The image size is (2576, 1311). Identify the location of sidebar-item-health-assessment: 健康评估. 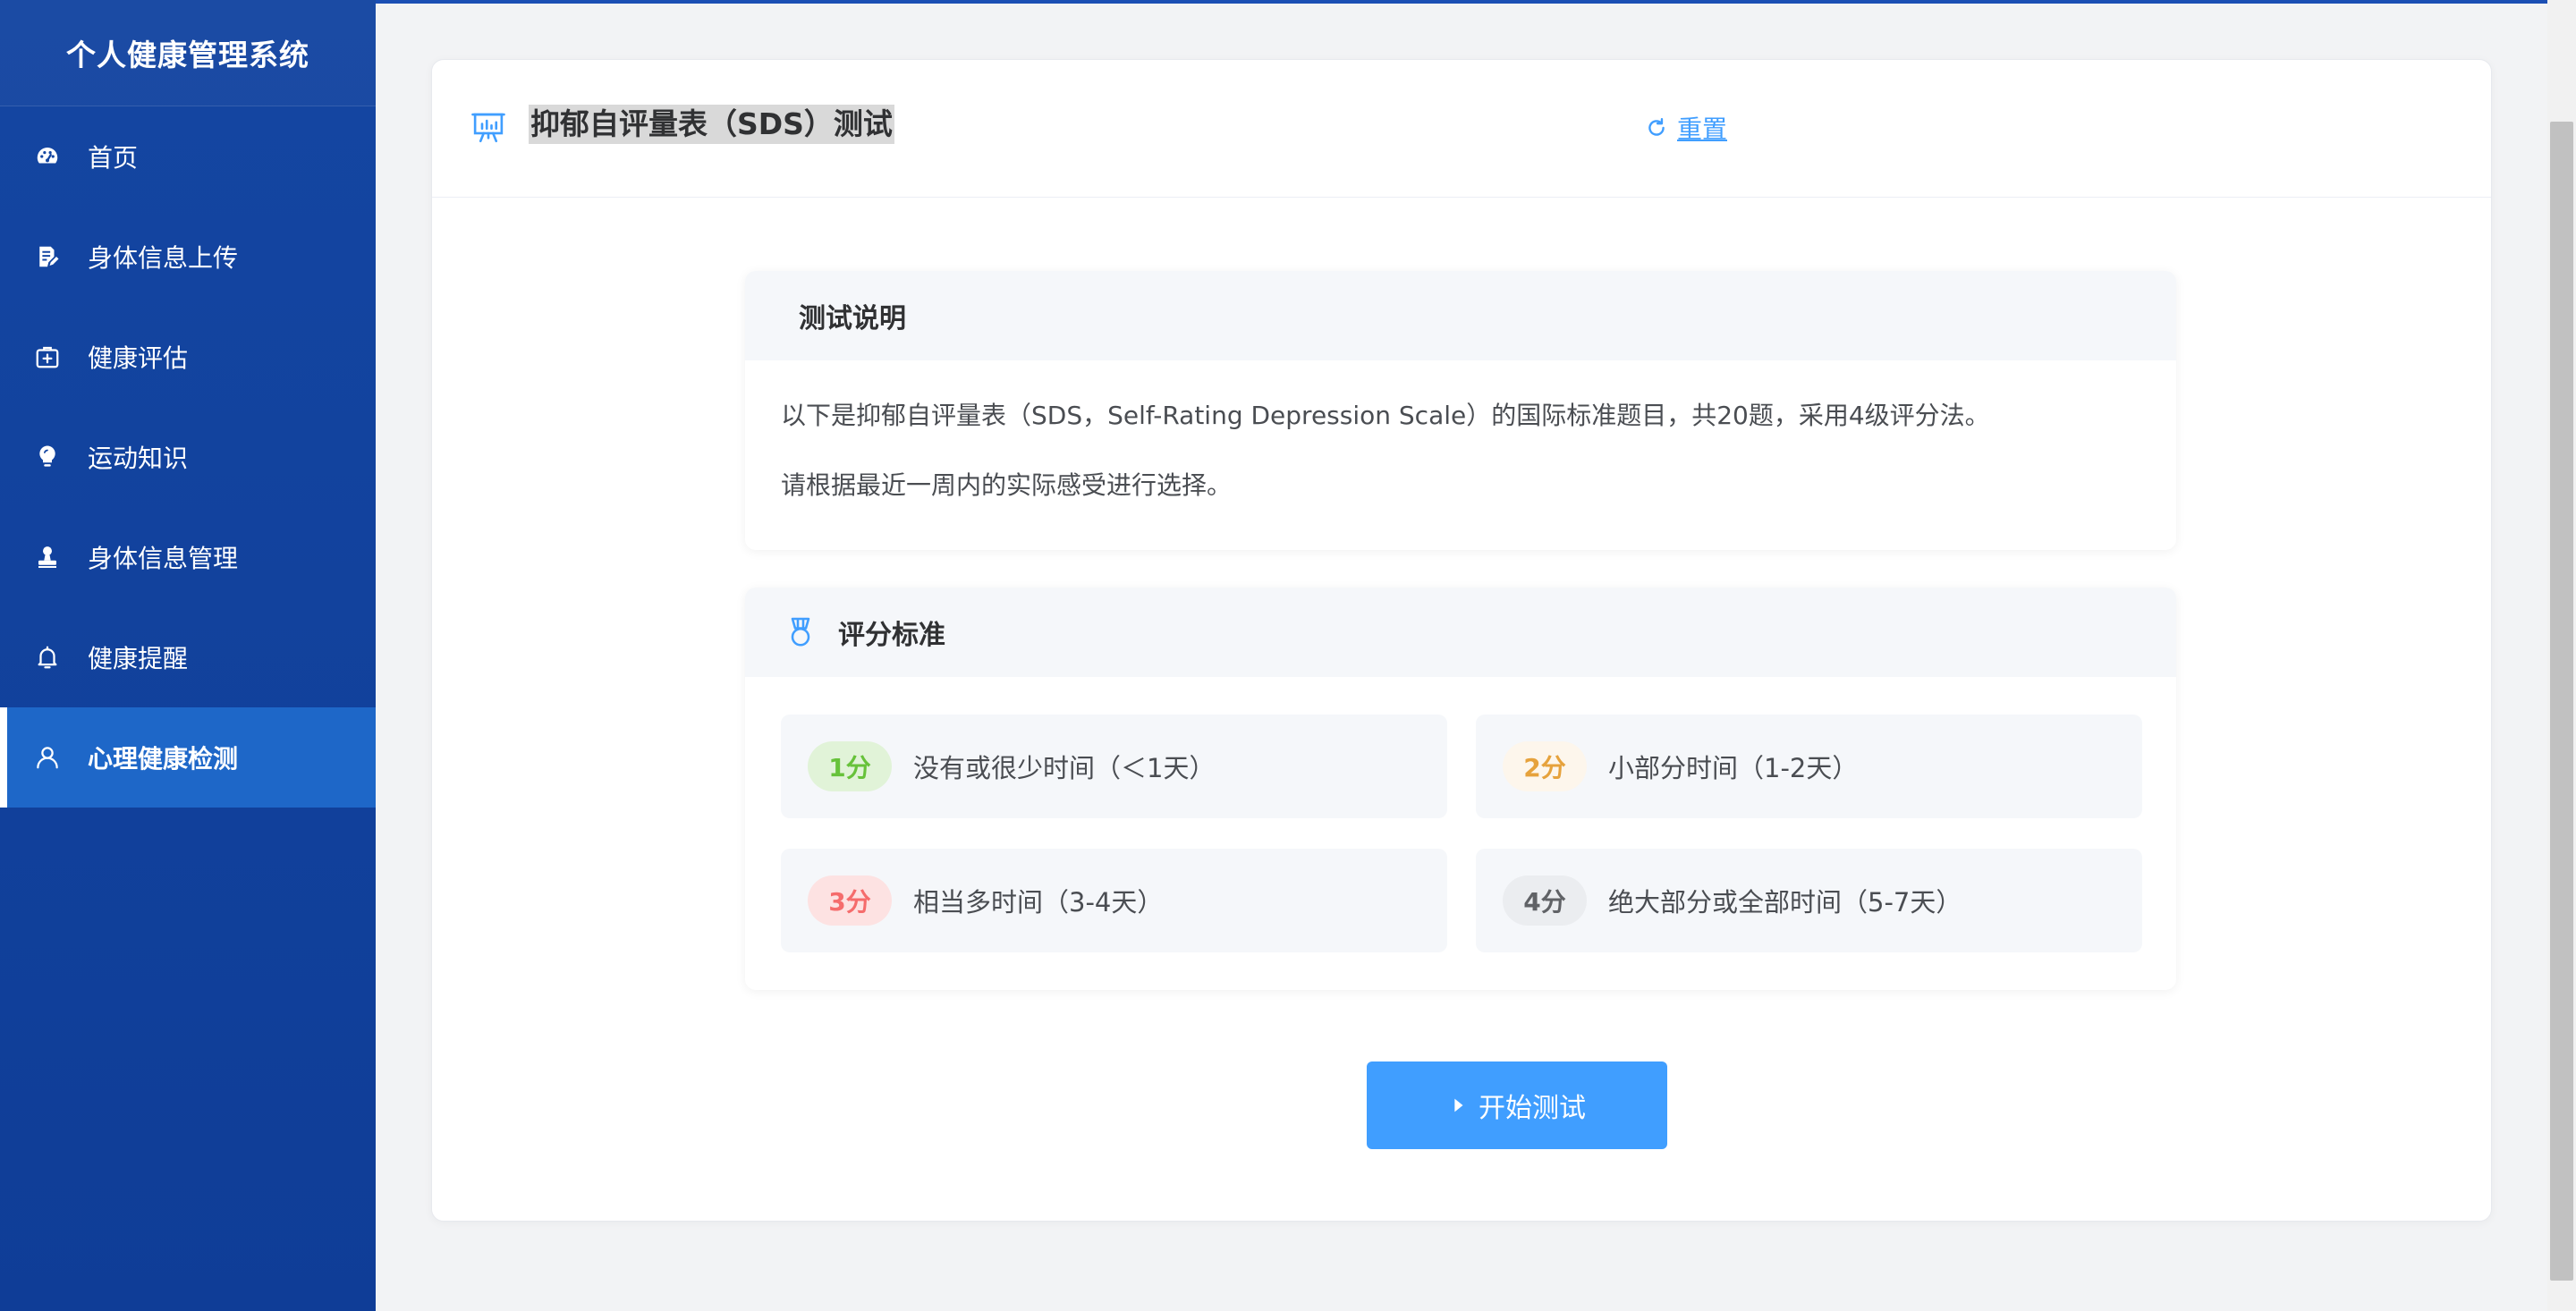
(188, 357).